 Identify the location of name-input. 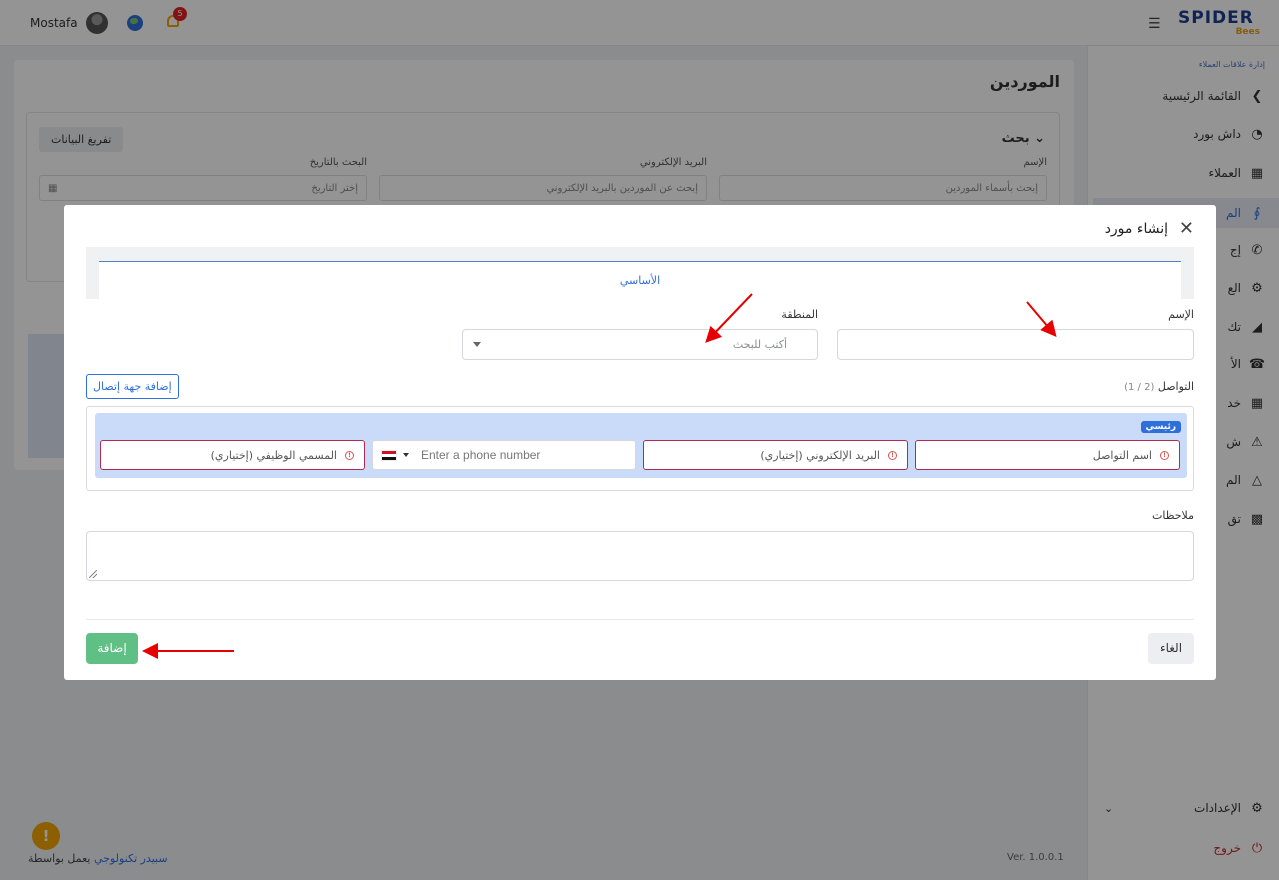
(1015, 344).